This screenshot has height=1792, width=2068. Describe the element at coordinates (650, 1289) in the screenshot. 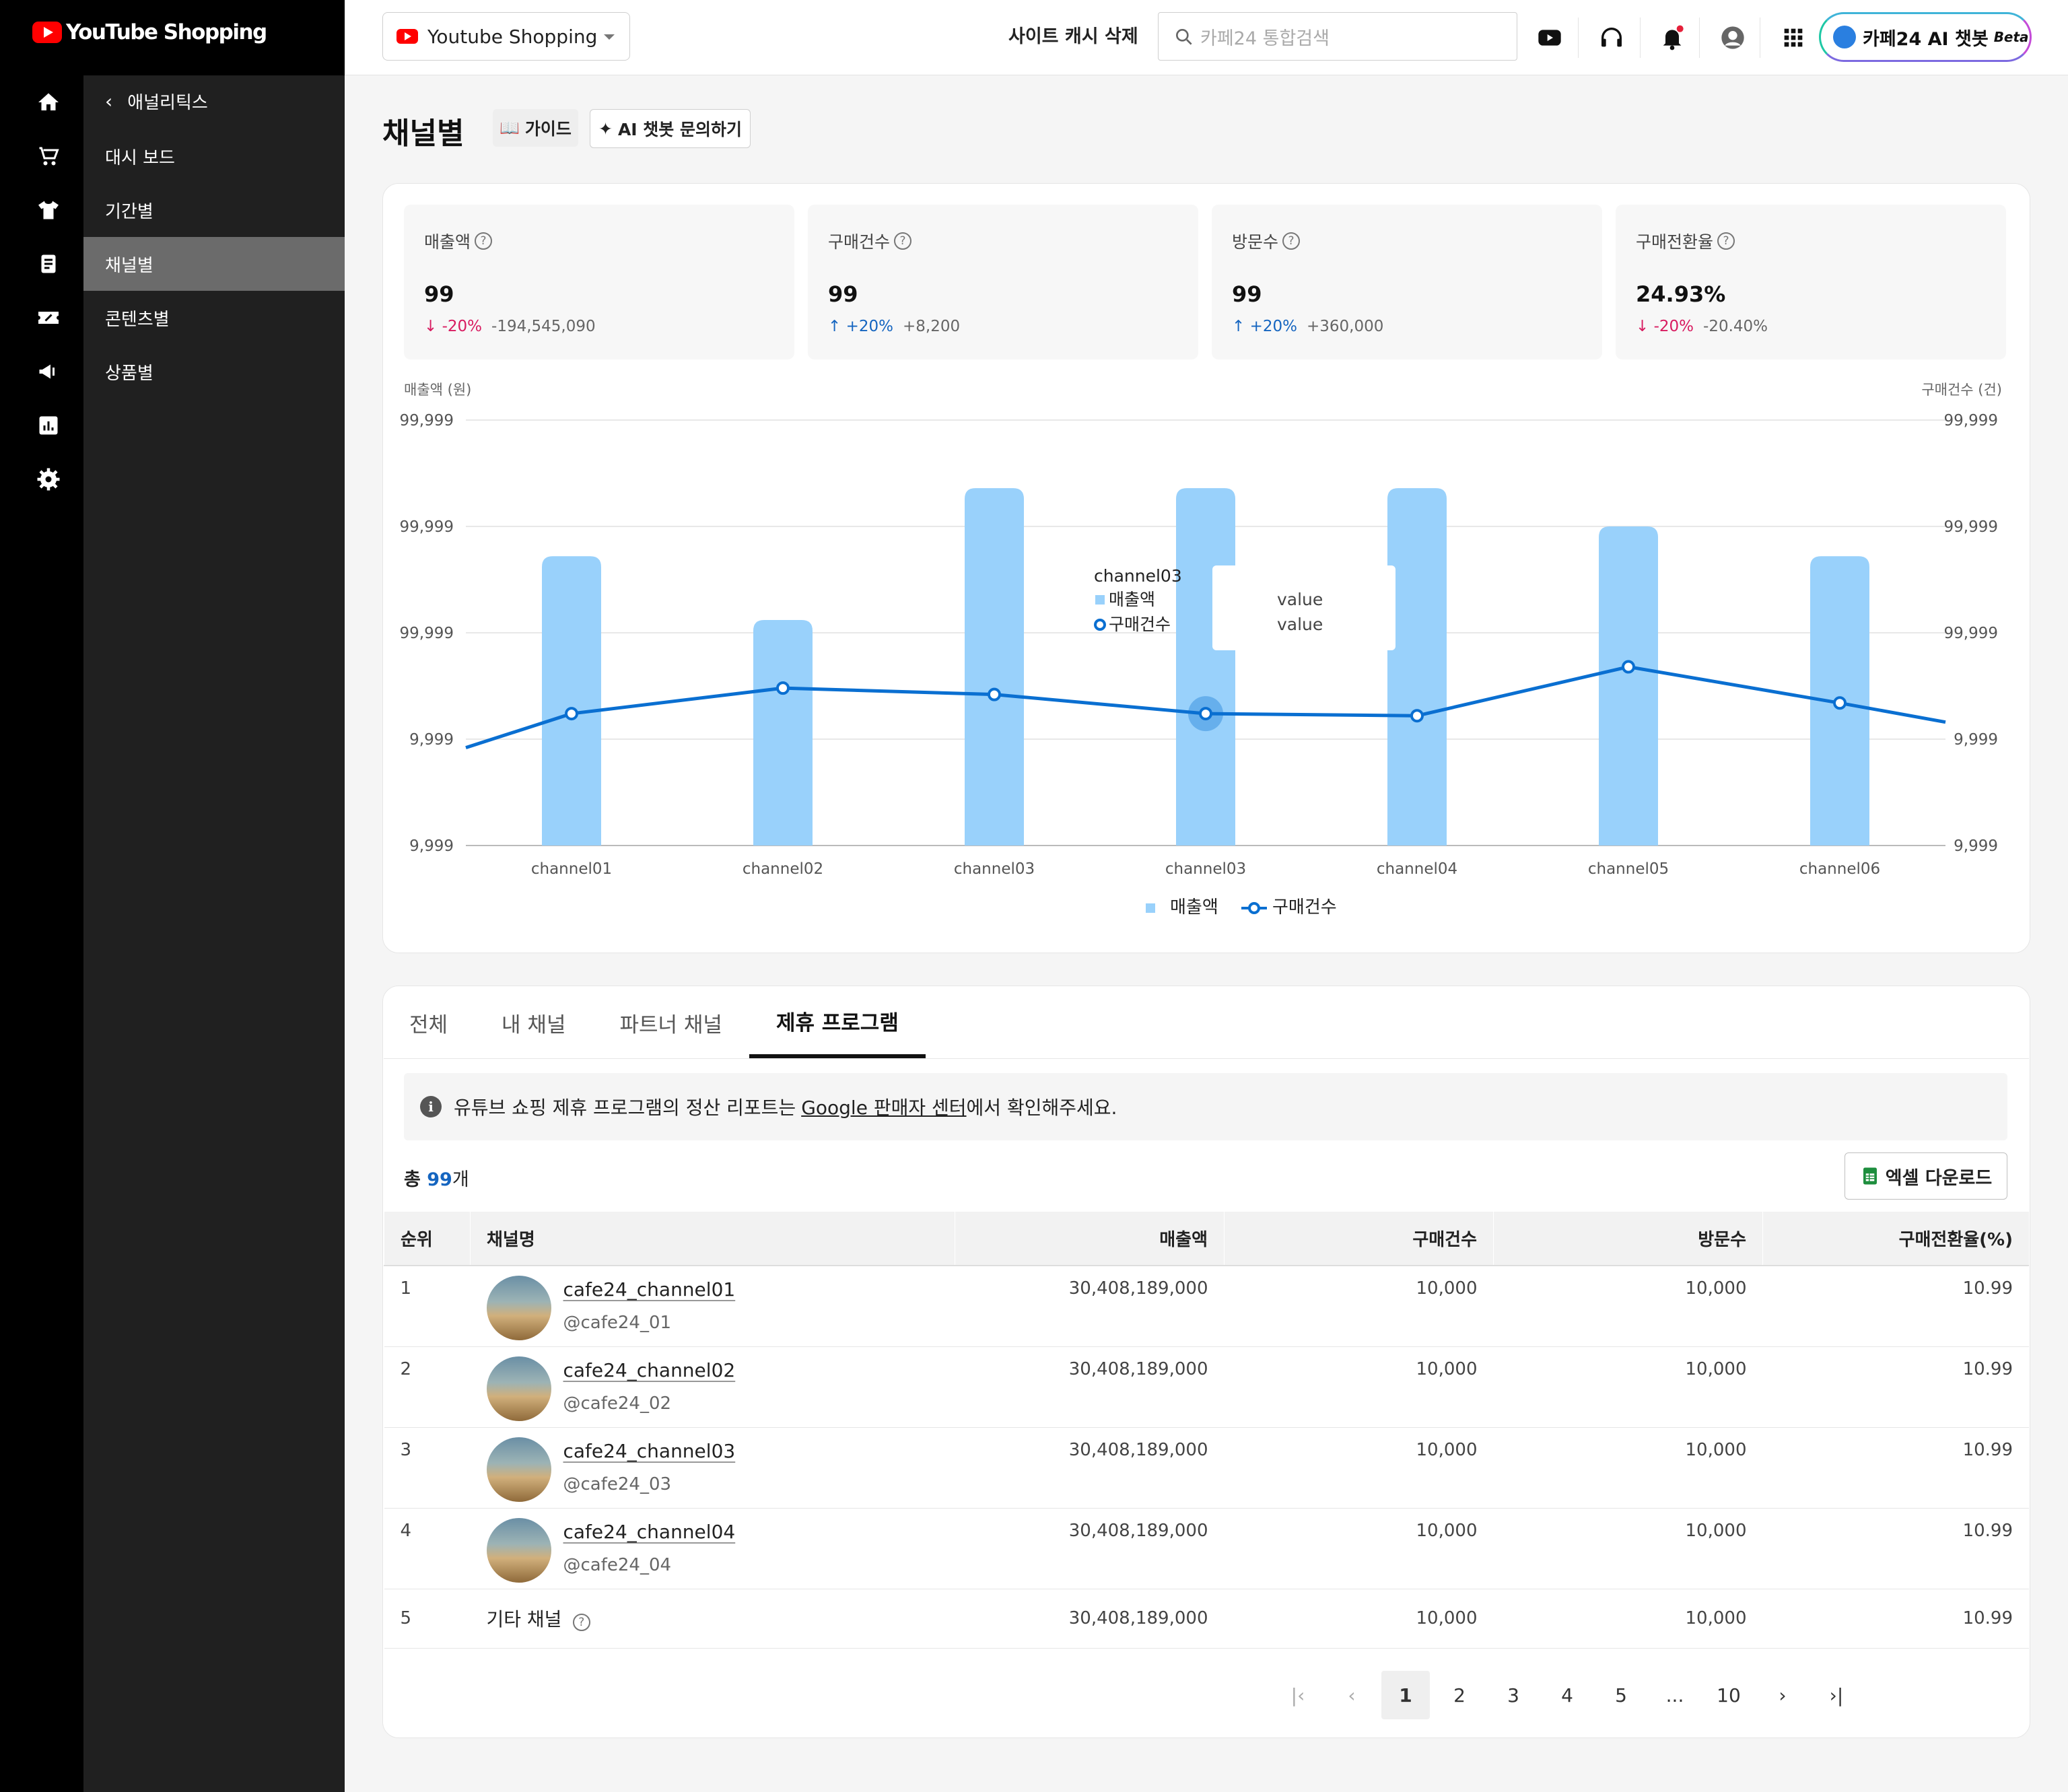

I see `channel-name-link: cafe24_channel01` at that location.